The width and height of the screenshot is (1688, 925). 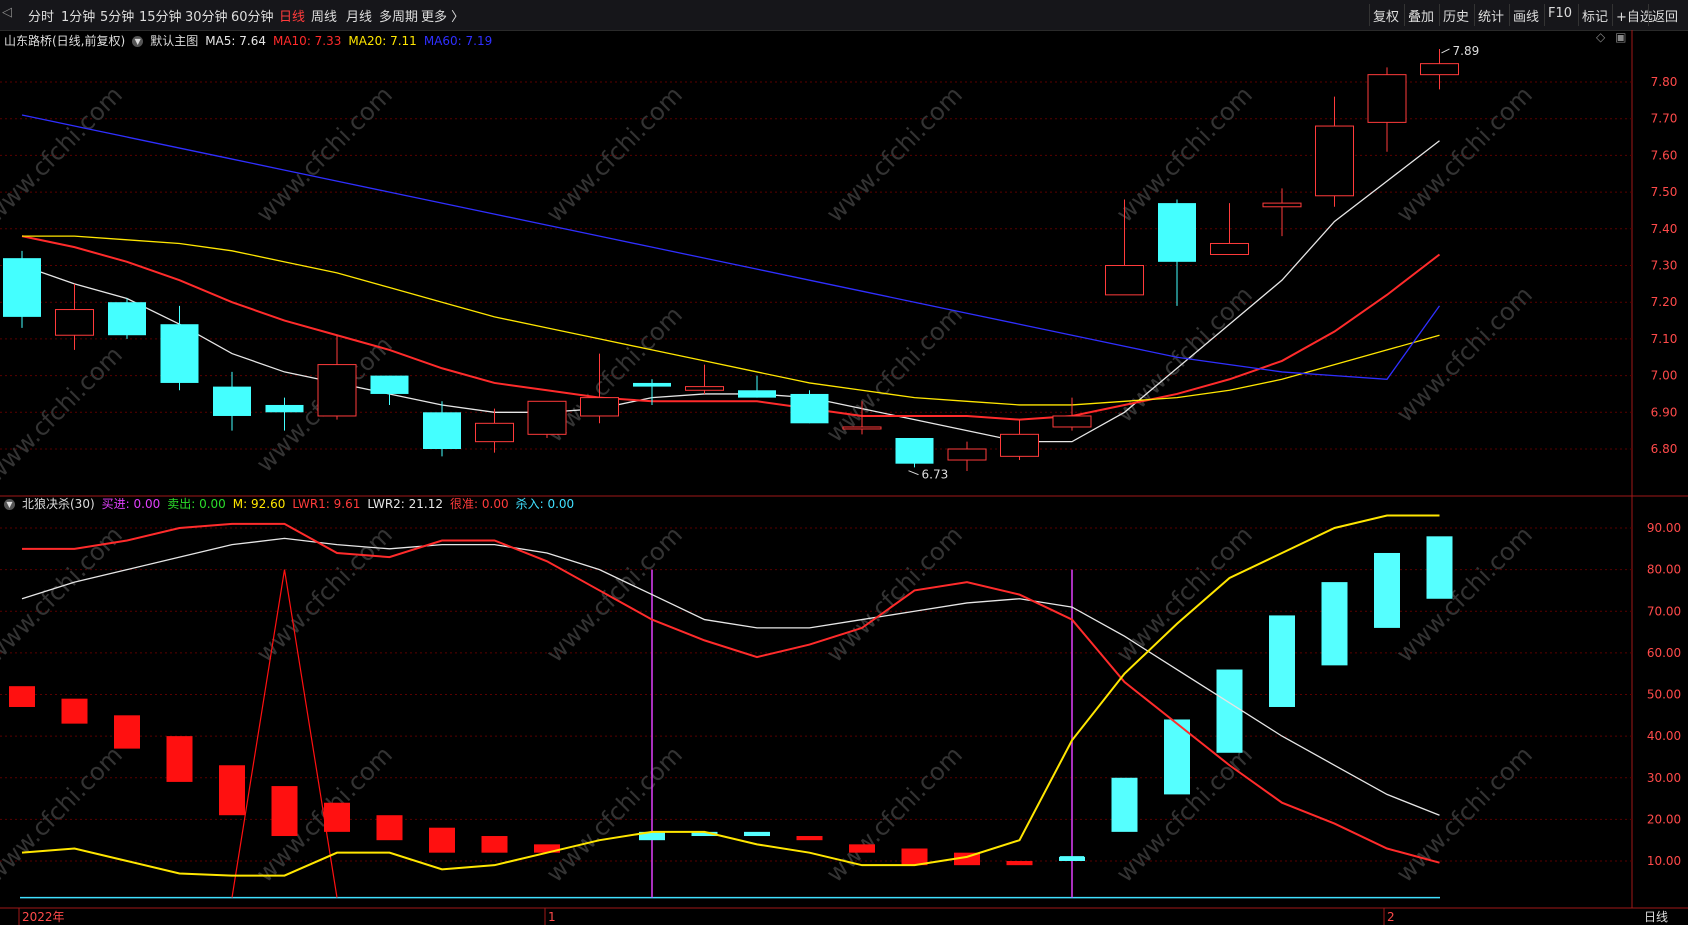 What do you see at coordinates (1664, 695) in the screenshot?
I see `indicator-tick-label: 50.00` at bounding box center [1664, 695].